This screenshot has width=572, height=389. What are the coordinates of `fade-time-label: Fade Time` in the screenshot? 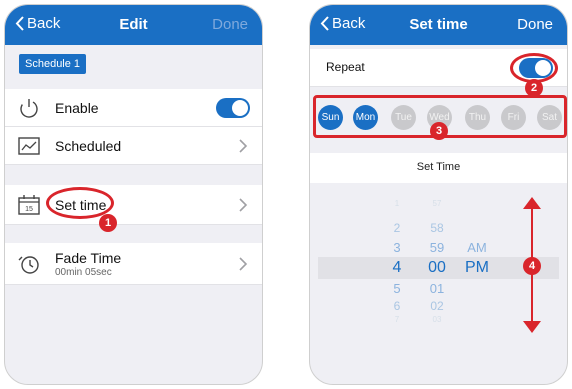 It's located at (88, 258).